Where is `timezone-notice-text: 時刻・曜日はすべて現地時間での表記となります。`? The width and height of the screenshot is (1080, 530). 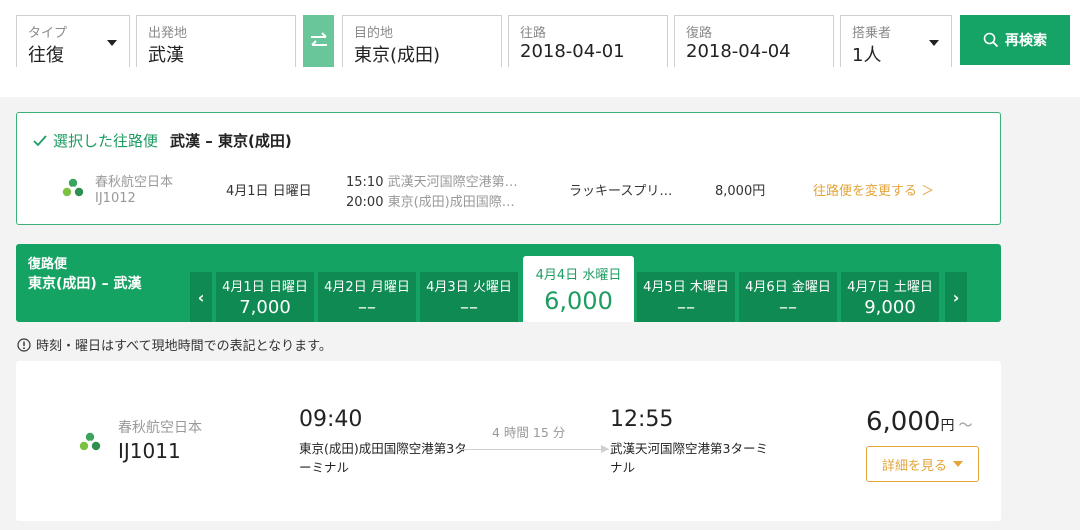 timezone-notice-text: 時刻・曜日はすべて現地時間での表記となります。 is located at coordinates (184, 346).